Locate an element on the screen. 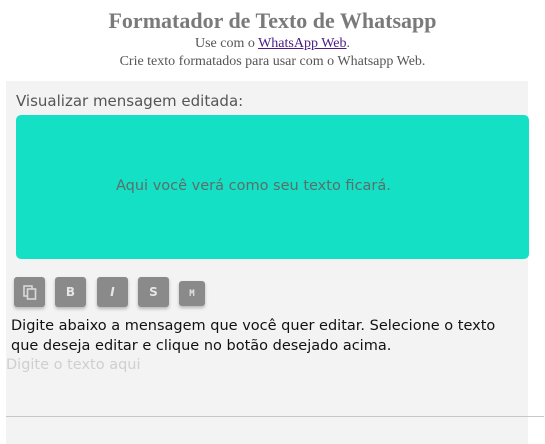  subtitle: Use com o WhatsApp Web. is located at coordinates (272, 43).